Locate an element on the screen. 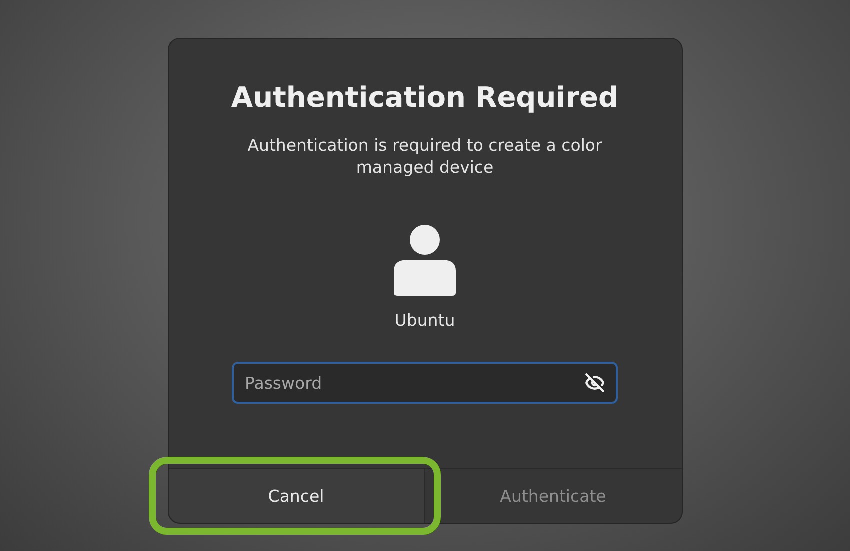  user-avatar-icon is located at coordinates (425, 261).